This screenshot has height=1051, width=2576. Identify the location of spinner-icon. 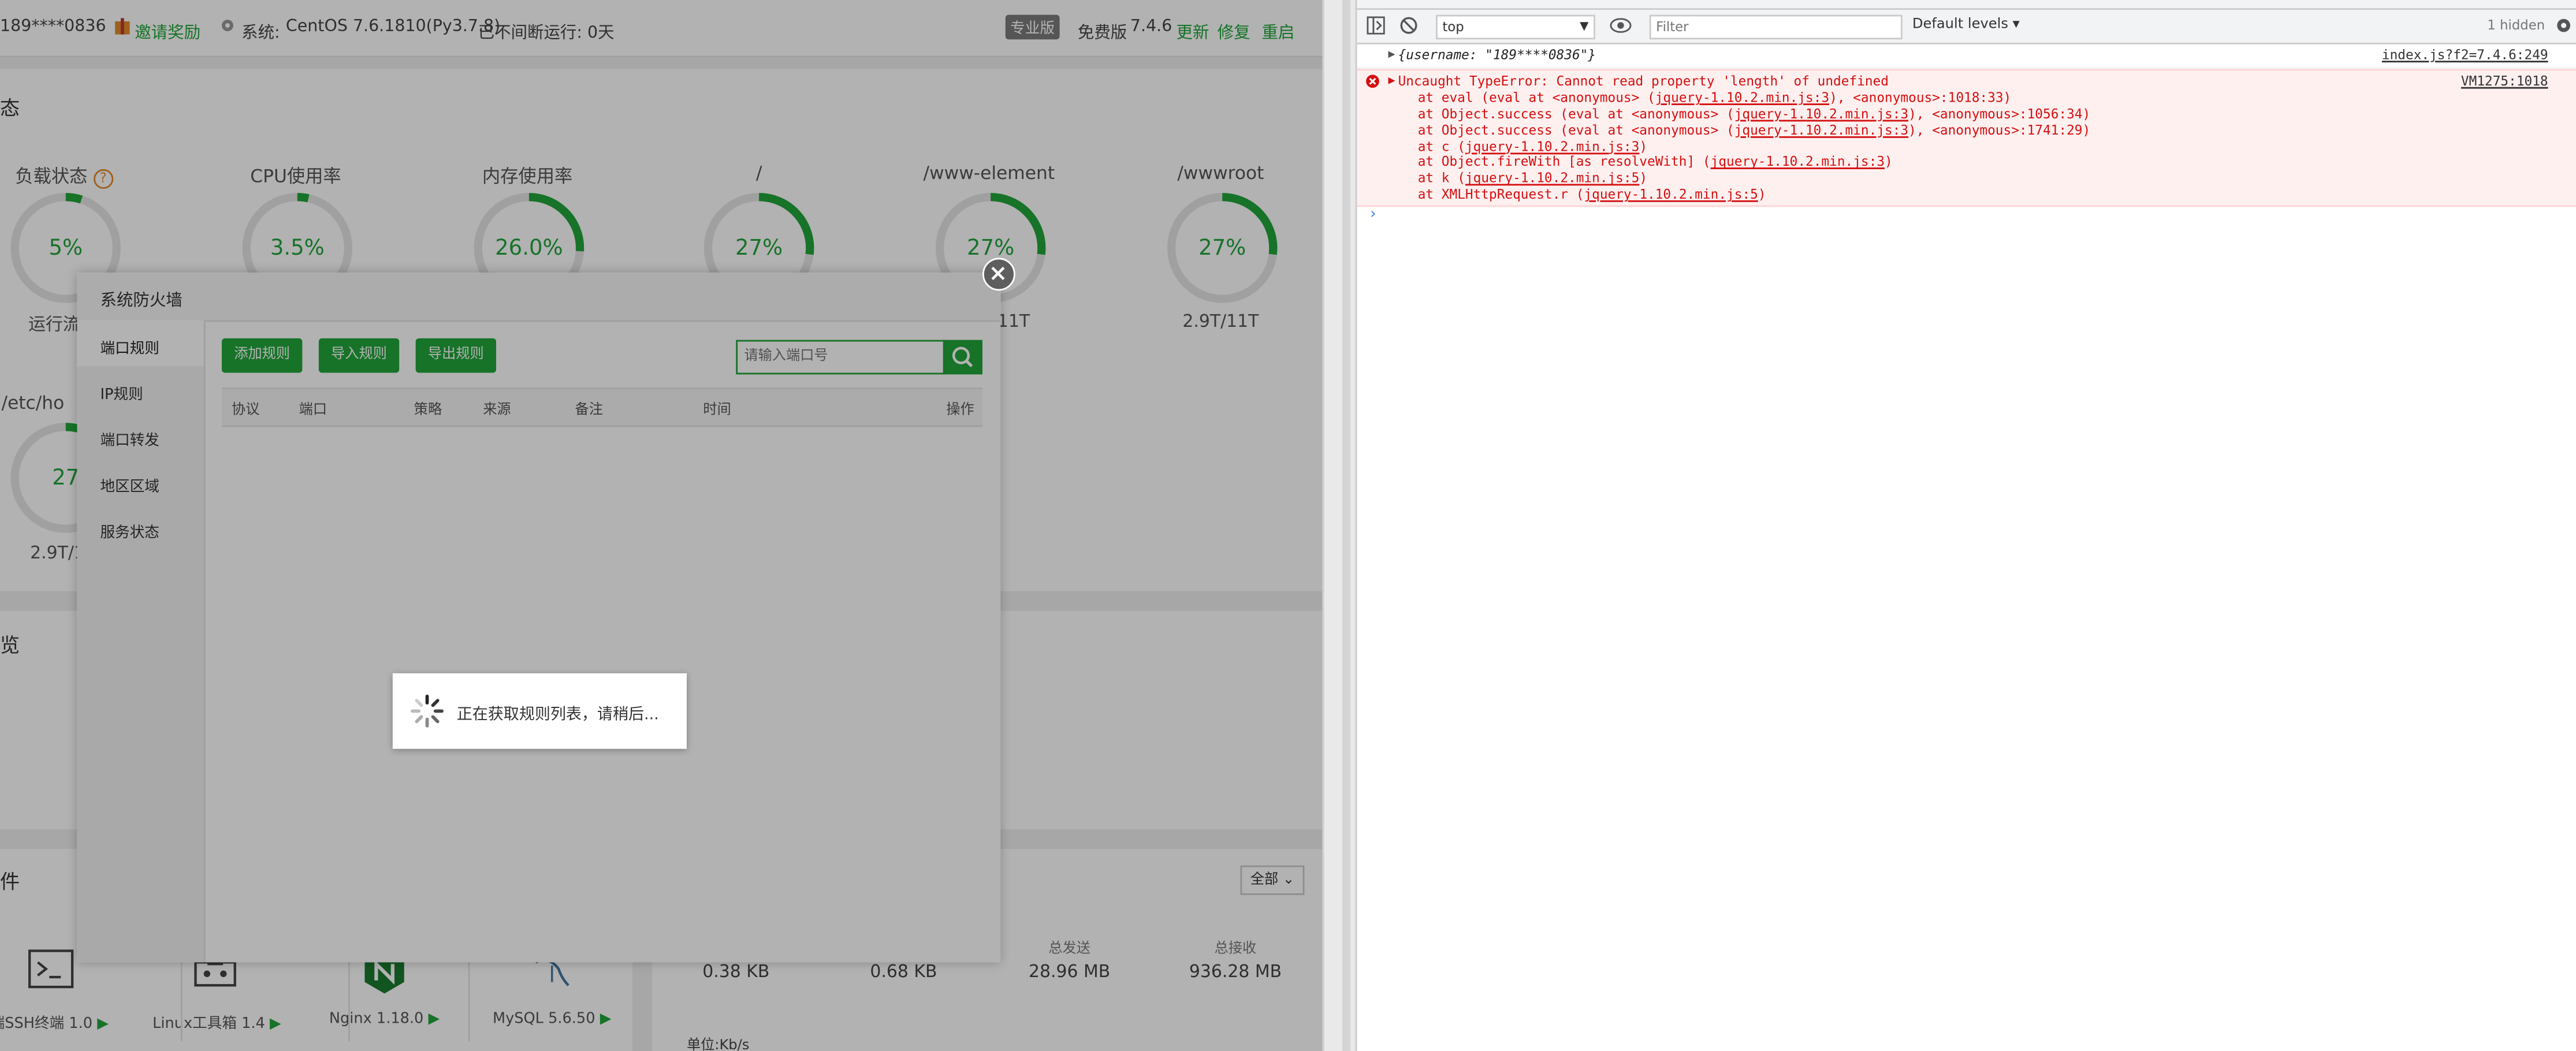
(427, 711).